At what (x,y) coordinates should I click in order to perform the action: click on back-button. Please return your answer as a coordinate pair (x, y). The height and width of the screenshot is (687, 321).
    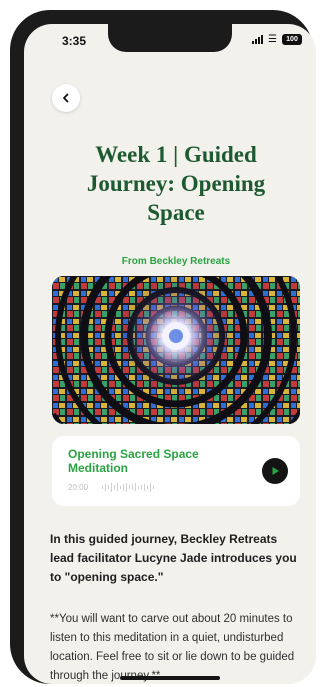
    Looking at the image, I should click on (66, 98).